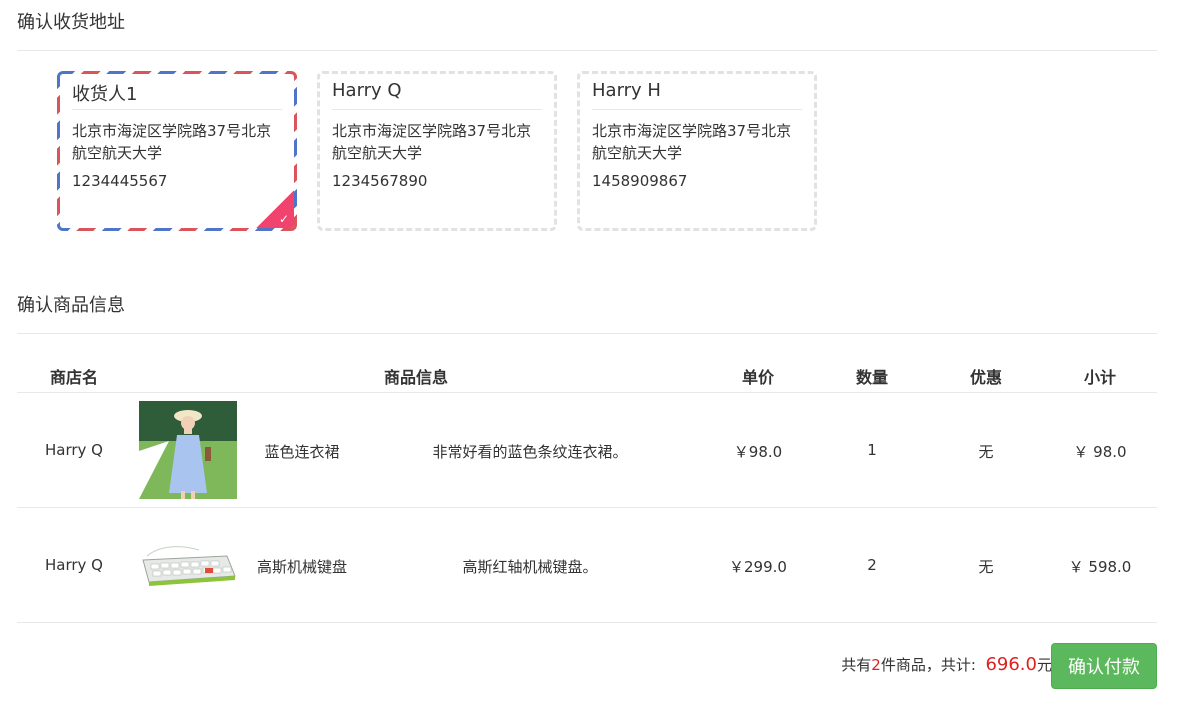 The width and height of the screenshot is (1177, 708). Describe the element at coordinates (1100, 452) in the screenshot. I see `row-subtotal: ￥ 98.0` at that location.